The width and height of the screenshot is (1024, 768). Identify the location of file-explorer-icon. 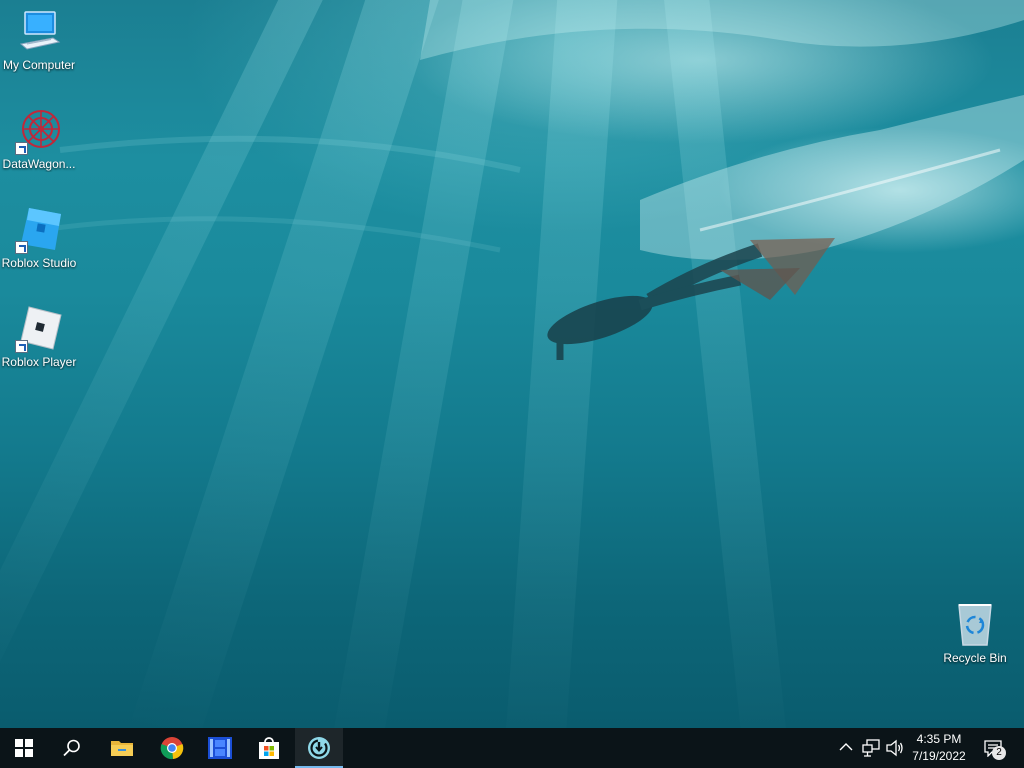
(122, 748).